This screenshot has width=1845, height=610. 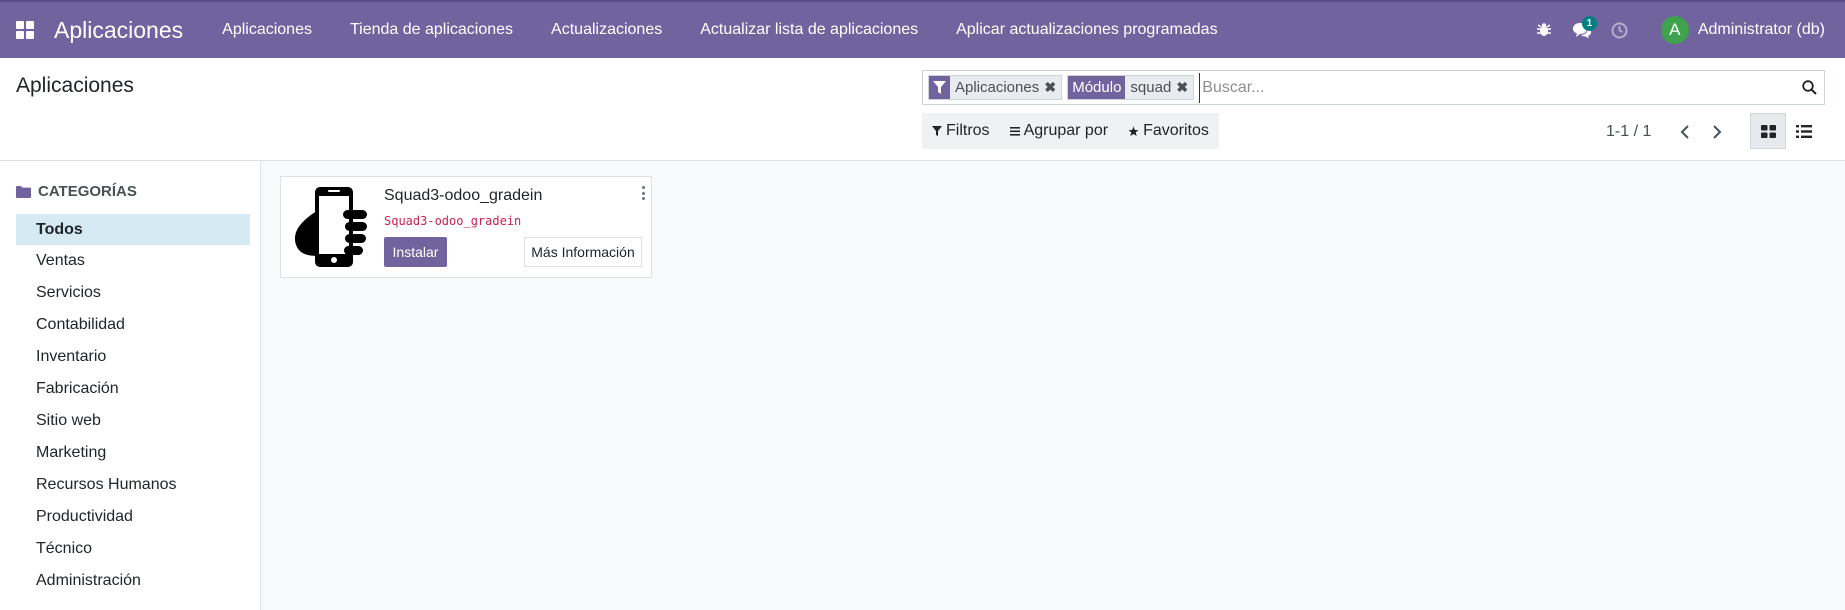 I want to click on sidebar-header-label: CATEGORÍAS, so click(x=87, y=191).